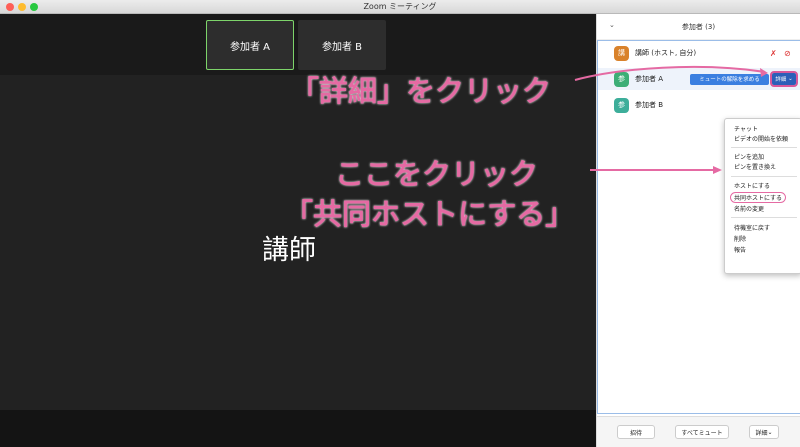 The height and width of the screenshot is (447, 800). I want to click on meeting-toolbar, so click(298, 428).